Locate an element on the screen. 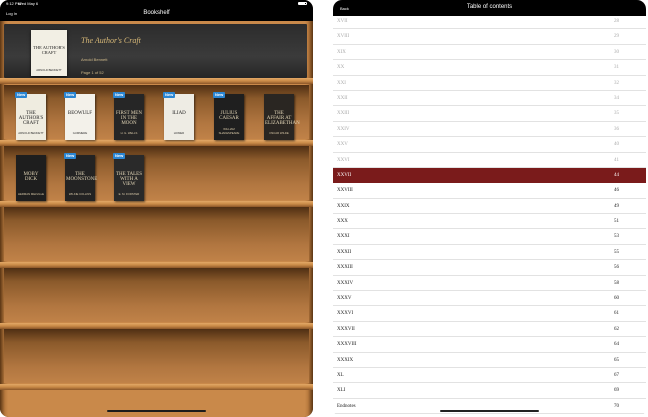 Image resolution: width=648 pixels, height=417 pixels. book-author: HOMER is located at coordinates (179, 133).